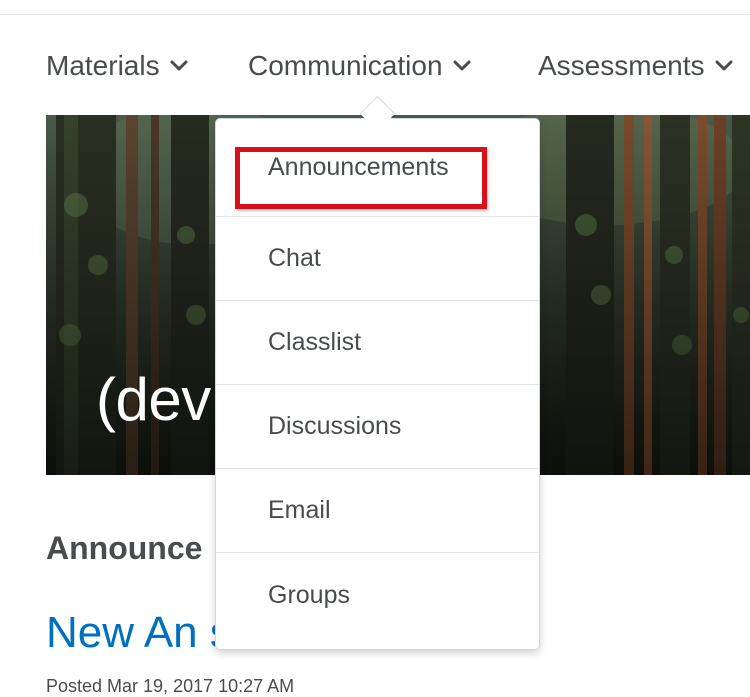  Describe the element at coordinates (103, 65) in the screenshot. I see `nav-materials-label: Materials` at that location.